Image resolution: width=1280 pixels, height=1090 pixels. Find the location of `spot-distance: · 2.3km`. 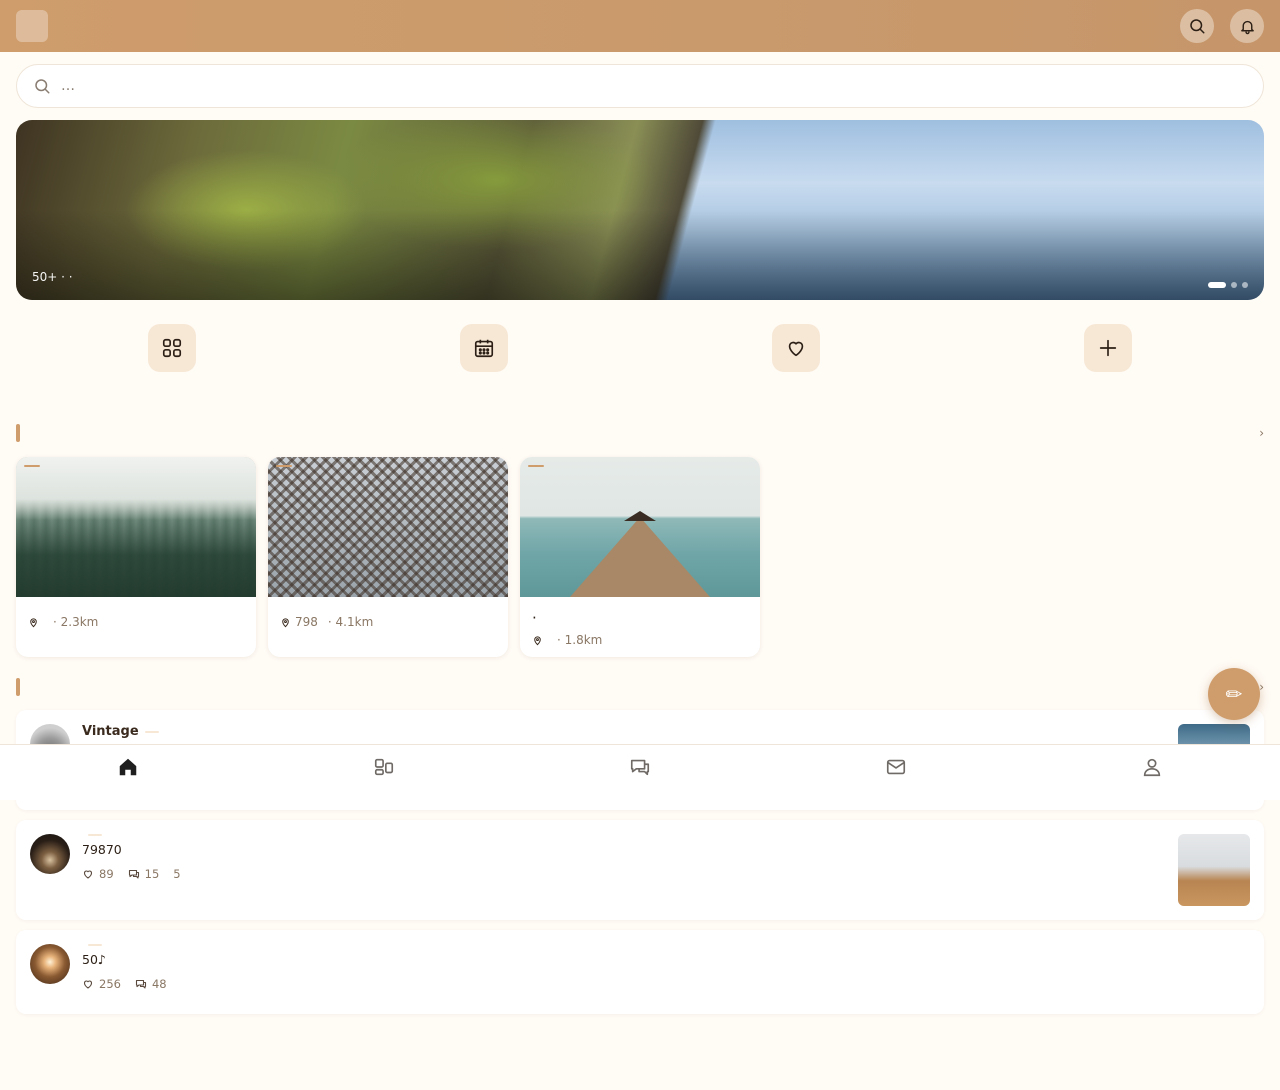

spot-distance: · 2.3km is located at coordinates (76, 622).